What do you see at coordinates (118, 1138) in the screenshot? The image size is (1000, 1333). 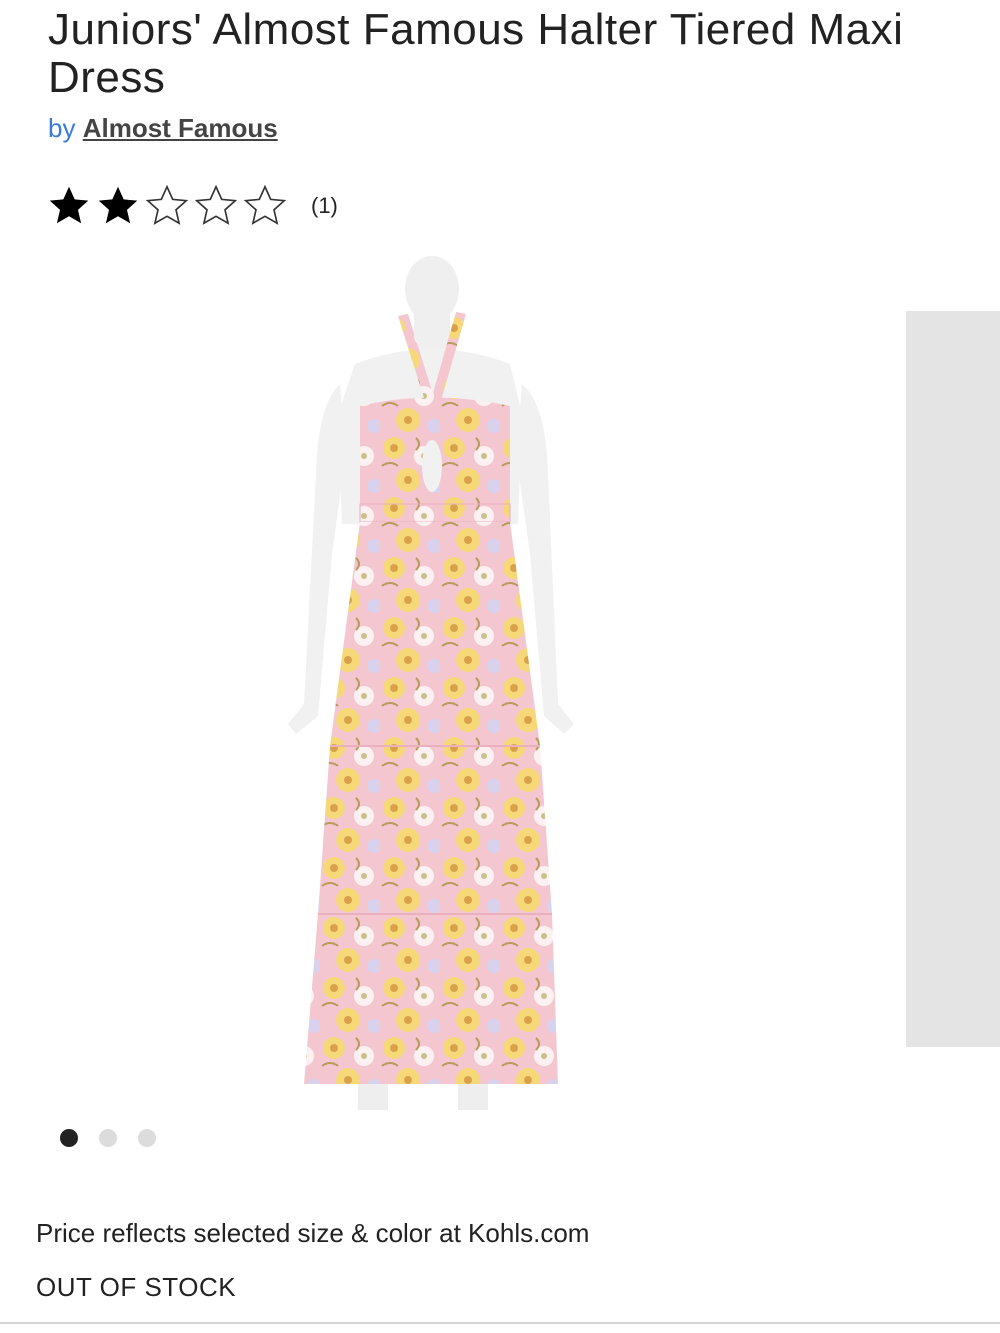 I see `carousel-pagination` at bounding box center [118, 1138].